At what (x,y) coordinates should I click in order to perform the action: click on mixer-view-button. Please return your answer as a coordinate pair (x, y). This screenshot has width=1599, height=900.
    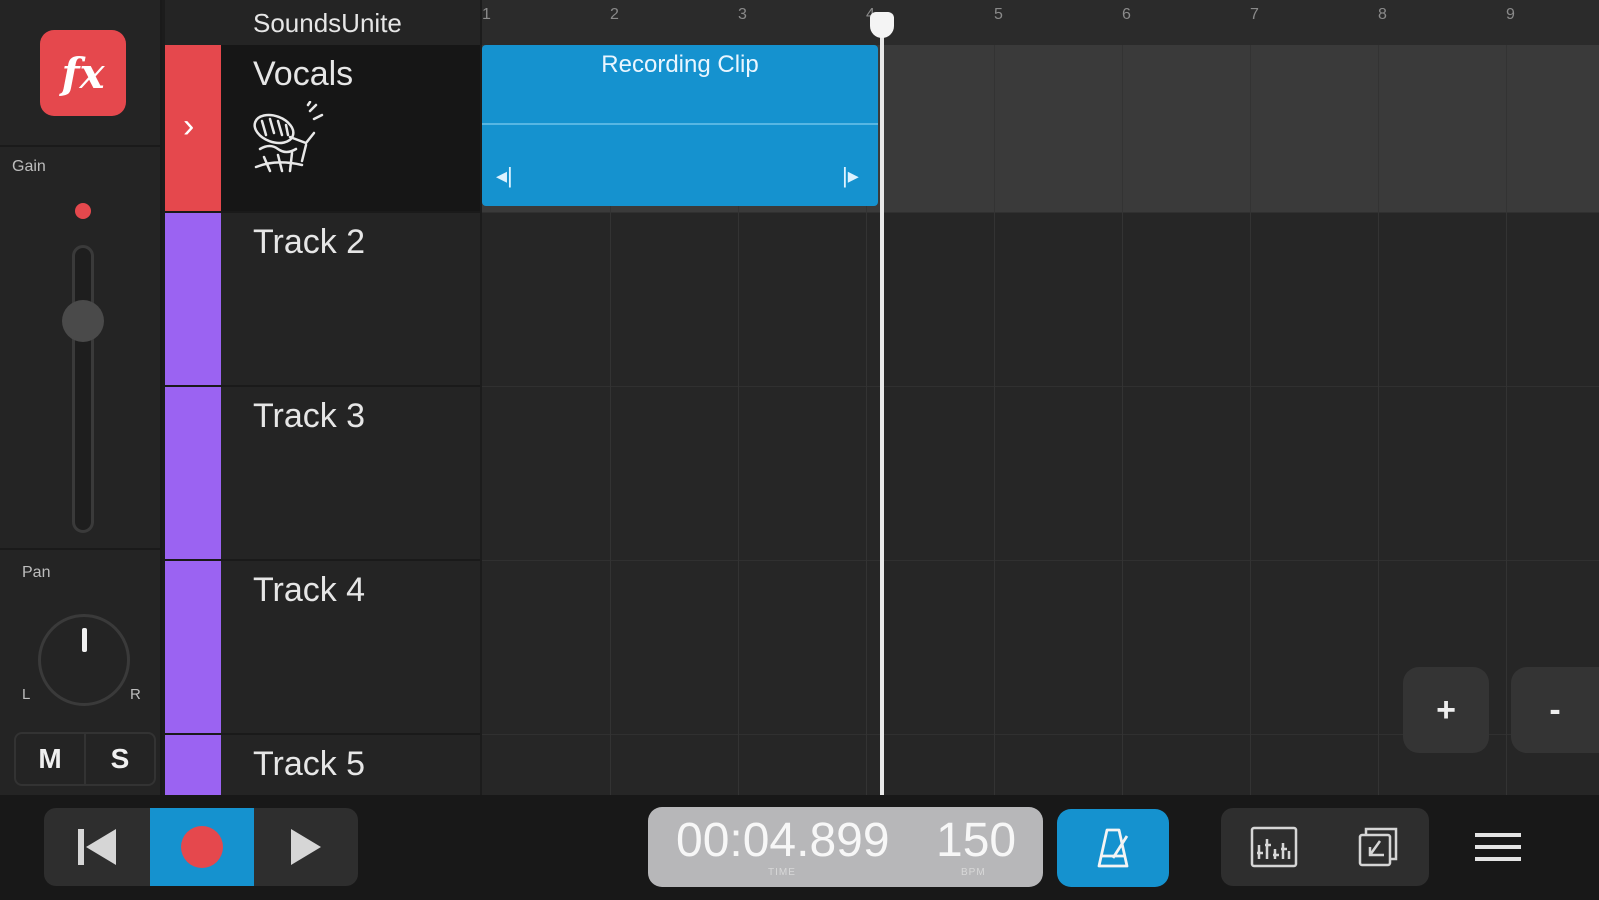
    Looking at the image, I should click on (1274, 847).